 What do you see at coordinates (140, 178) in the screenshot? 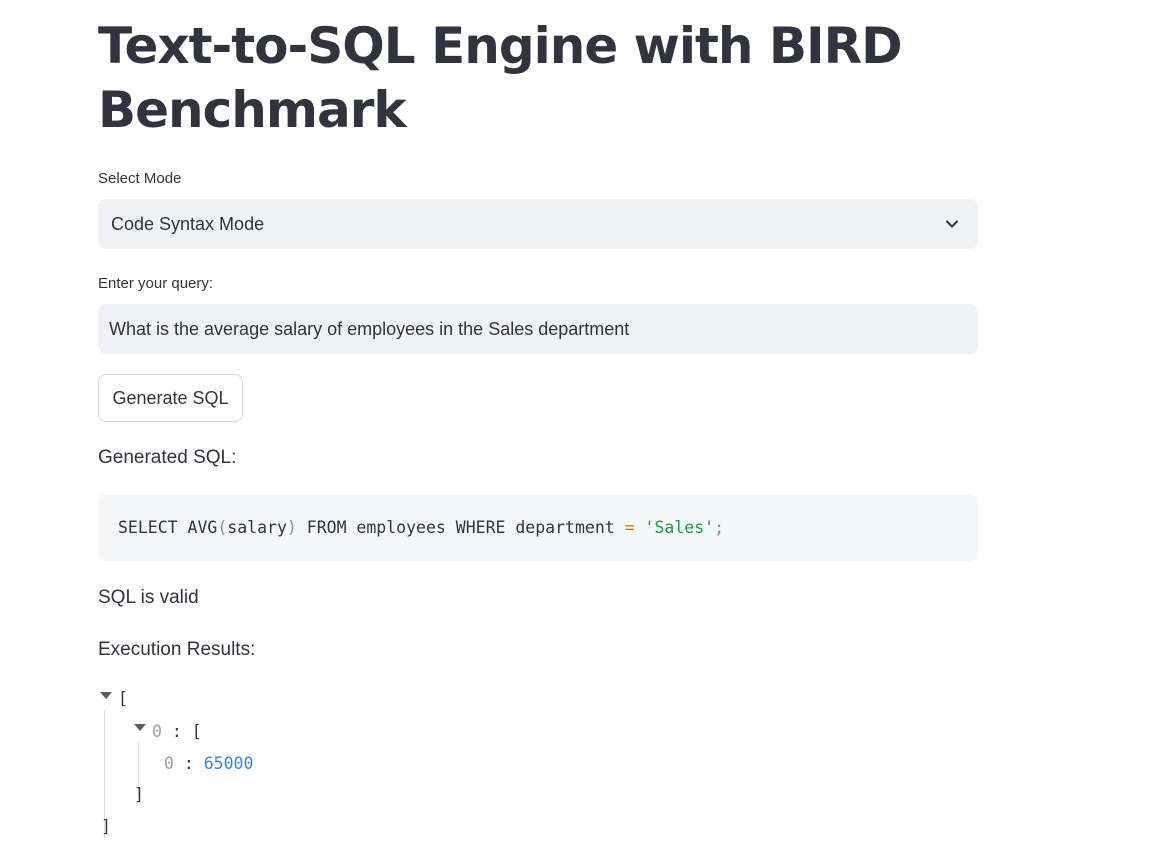
I see `mode-select-label: Select Mode` at bounding box center [140, 178].